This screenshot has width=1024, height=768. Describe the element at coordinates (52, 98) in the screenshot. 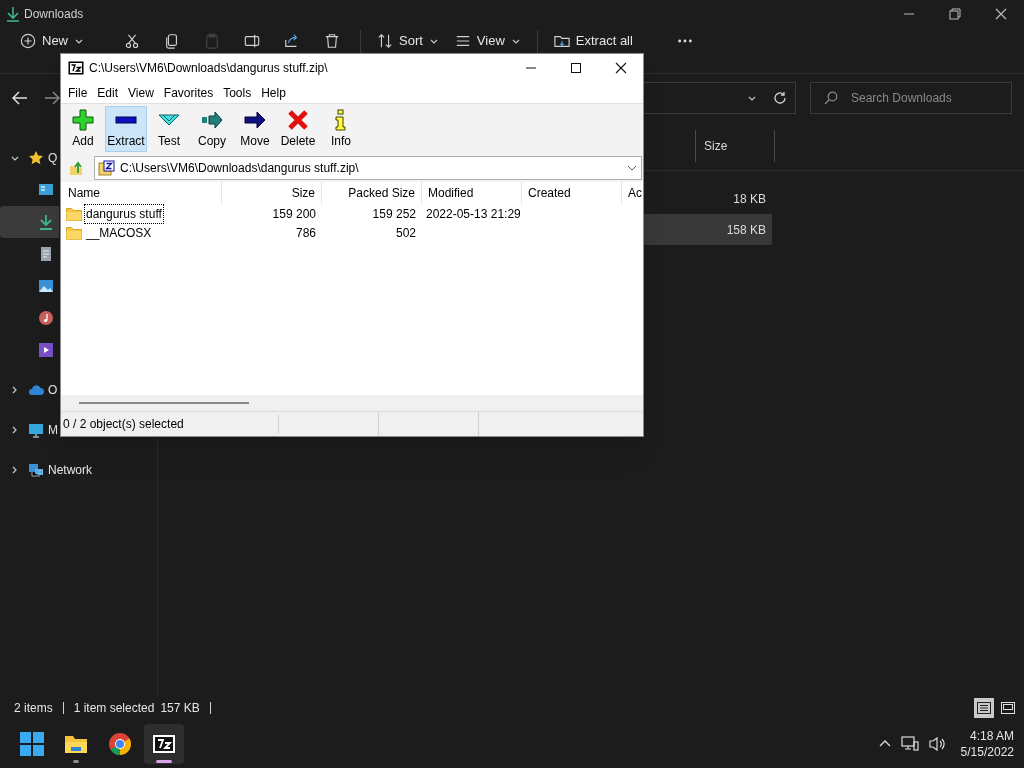

I see `forward-arrow-icon` at that location.